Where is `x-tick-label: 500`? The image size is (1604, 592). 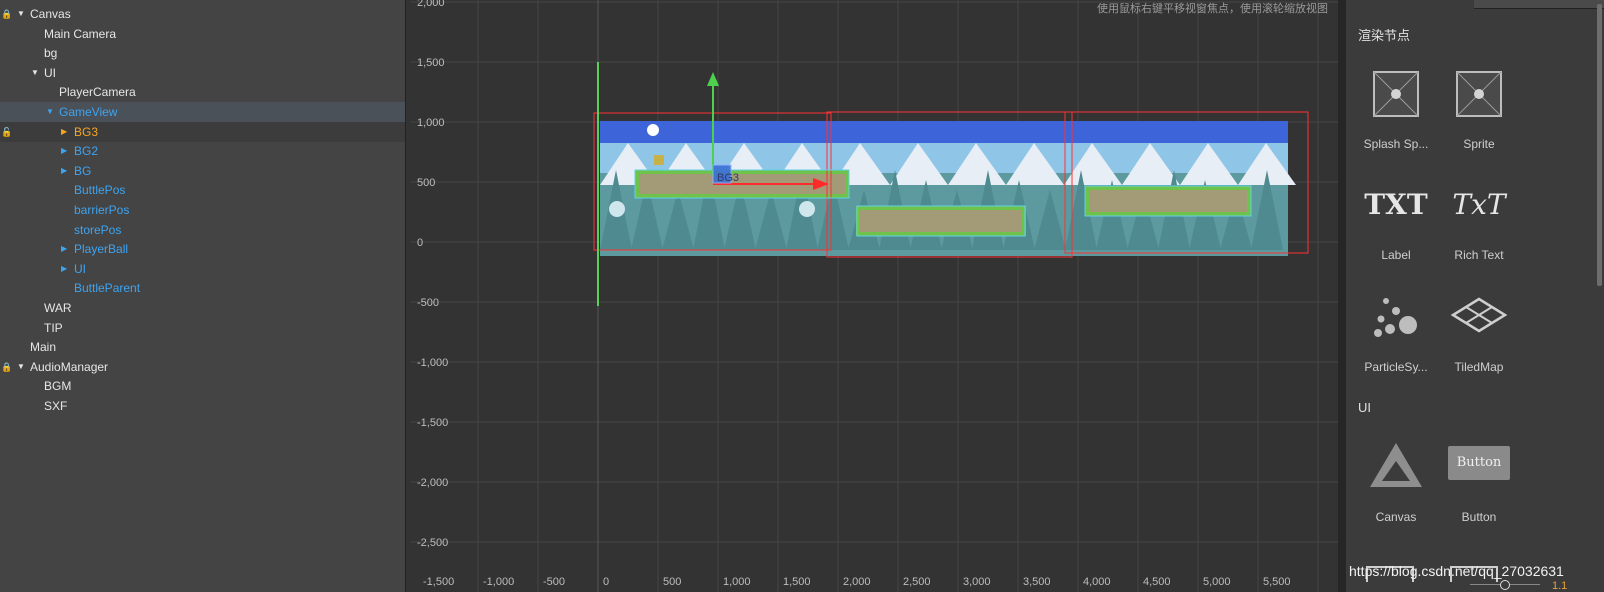
x-tick-label: 500 is located at coordinates (672, 582).